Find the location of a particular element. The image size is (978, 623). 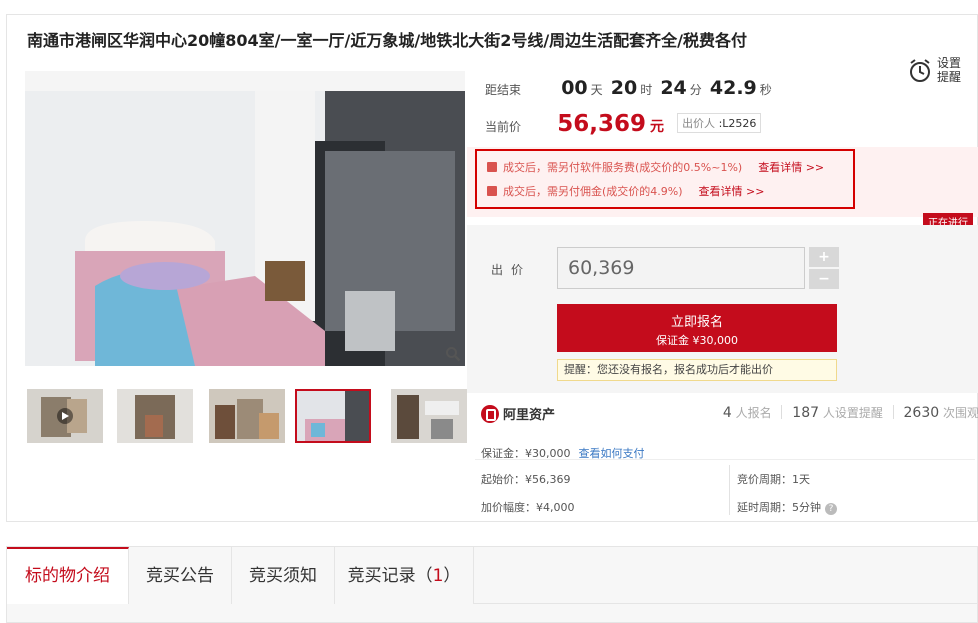

countdown-days-unit: 天 is located at coordinates (596, 90).